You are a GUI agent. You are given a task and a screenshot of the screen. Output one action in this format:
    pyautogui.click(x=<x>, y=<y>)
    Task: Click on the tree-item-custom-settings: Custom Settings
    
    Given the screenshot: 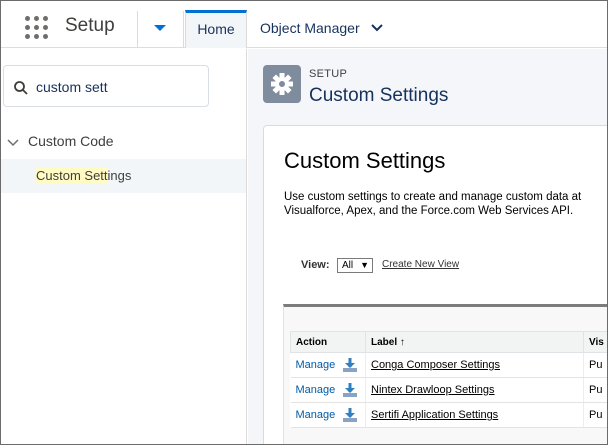 What is the action you would take?
    pyautogui.click(x=123, y=176)
    